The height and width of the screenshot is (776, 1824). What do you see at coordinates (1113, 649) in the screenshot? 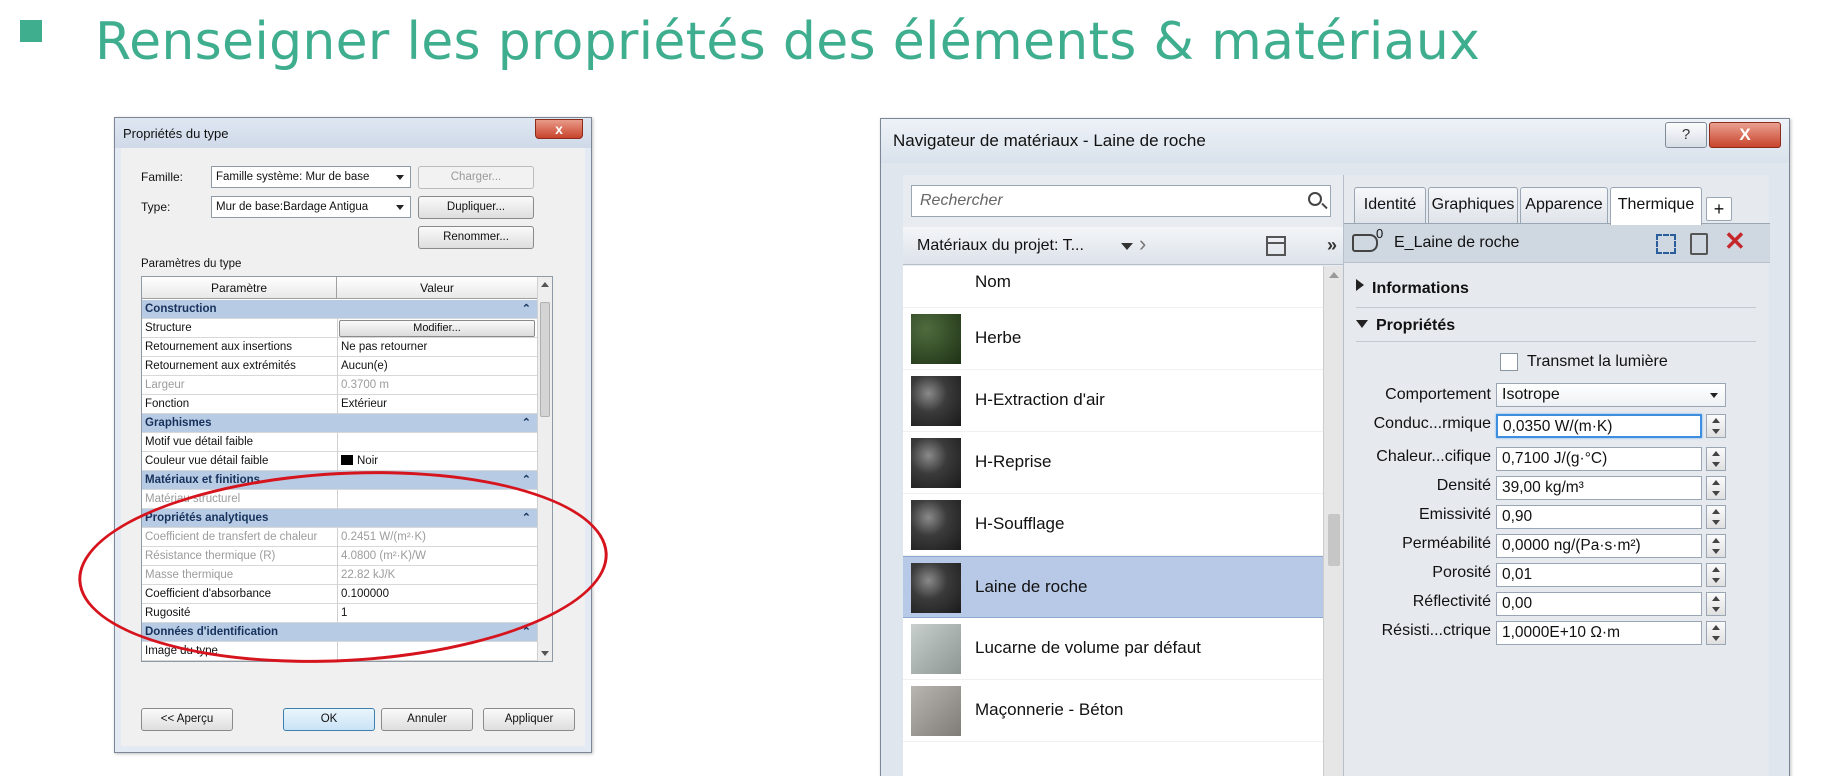
I see `list-item: Lucarne de volume par défaut` at bounding box center [1113, 649].